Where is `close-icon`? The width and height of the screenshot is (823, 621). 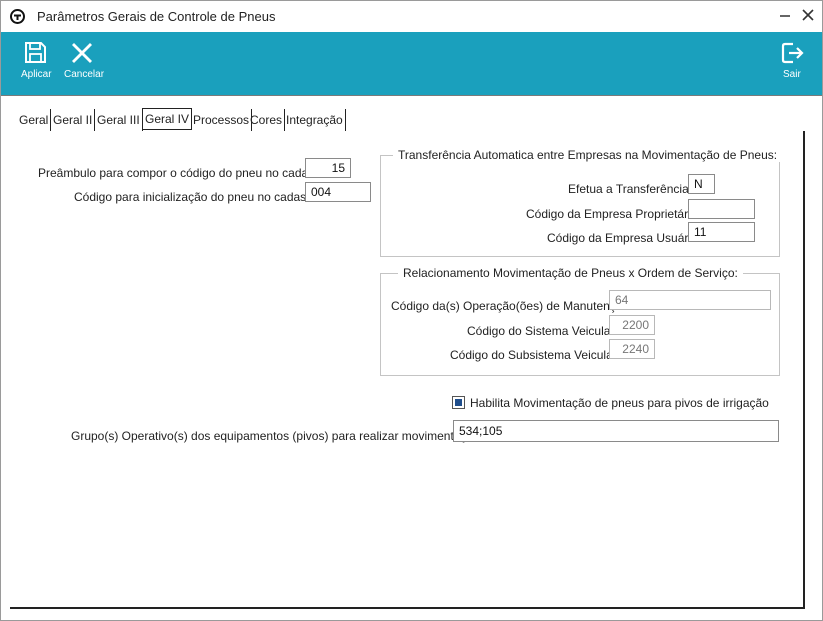
close-icon is located at coordinates (808, 15).